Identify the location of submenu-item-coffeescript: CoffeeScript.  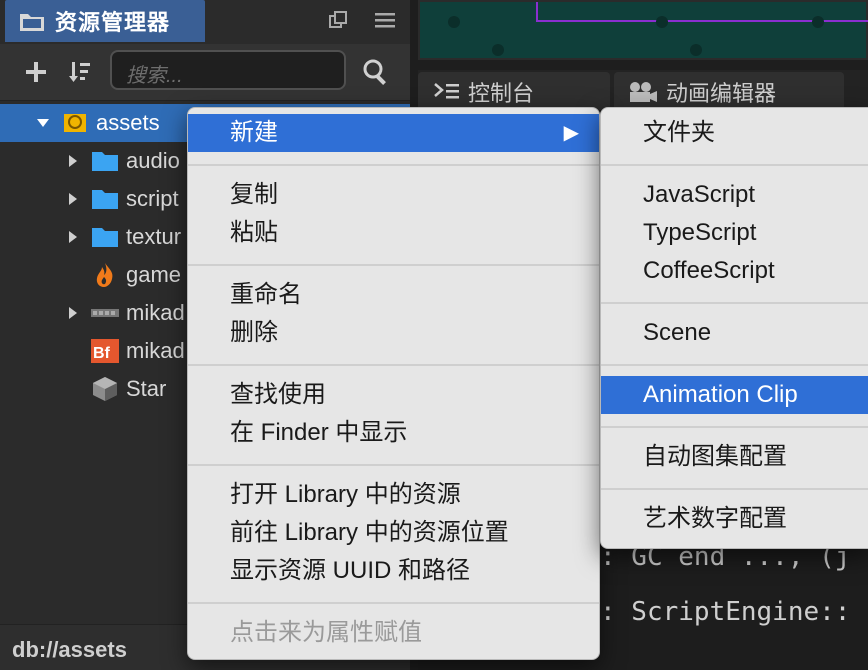
(734, 271).